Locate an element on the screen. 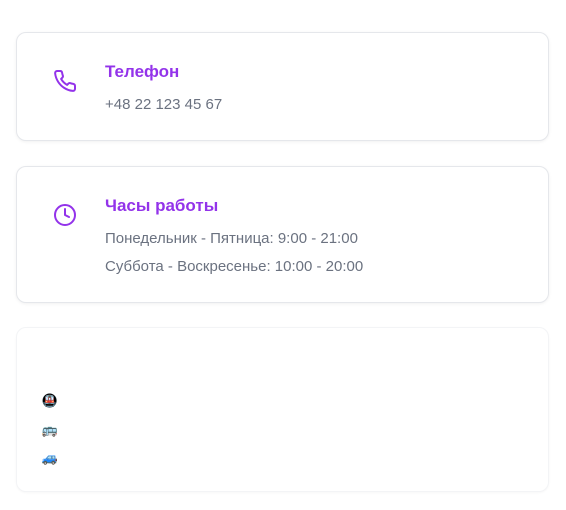 This screenshot has width=566, height=510. car-icon: 🚙 is located at coordinates (50, 457).